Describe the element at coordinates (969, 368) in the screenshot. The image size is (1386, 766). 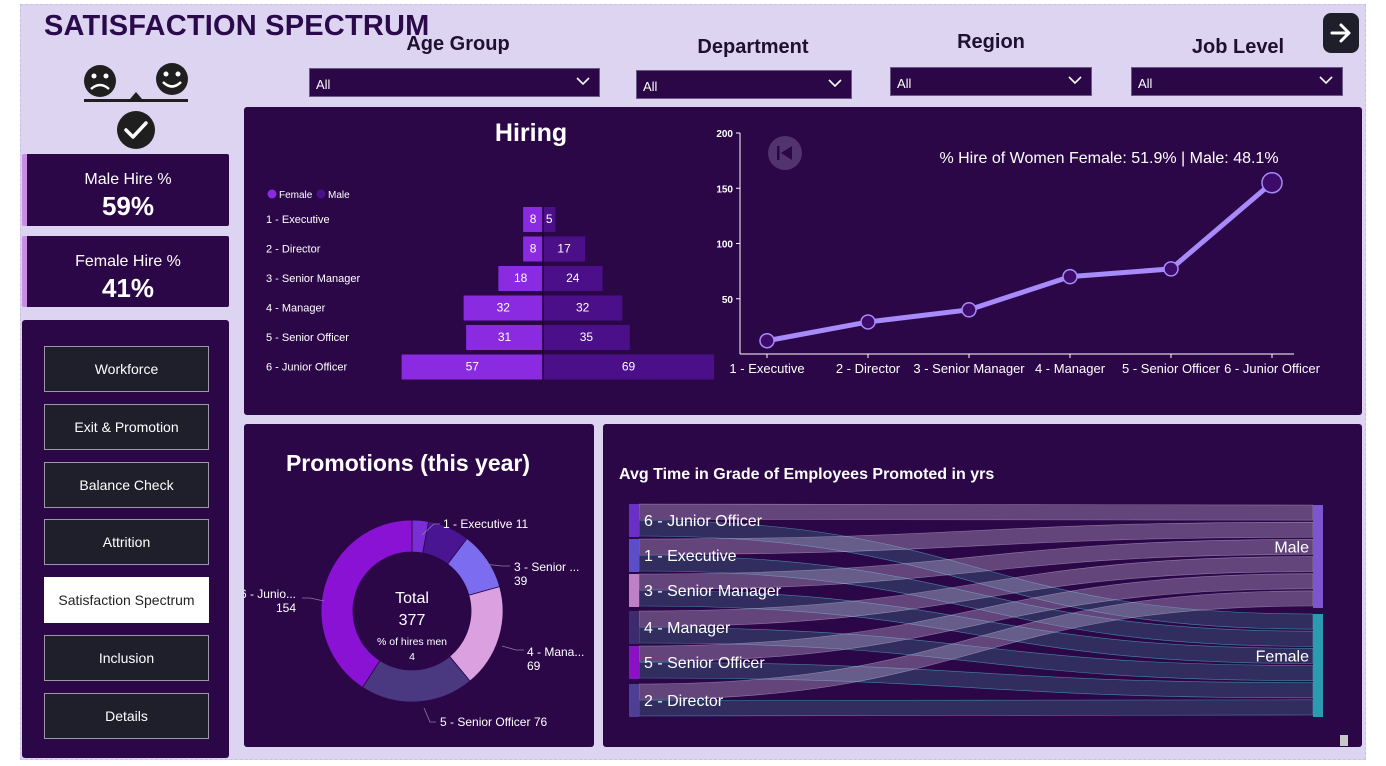
I see `x-label-3-senior-manager: 3 - Senior Manager` at that location.